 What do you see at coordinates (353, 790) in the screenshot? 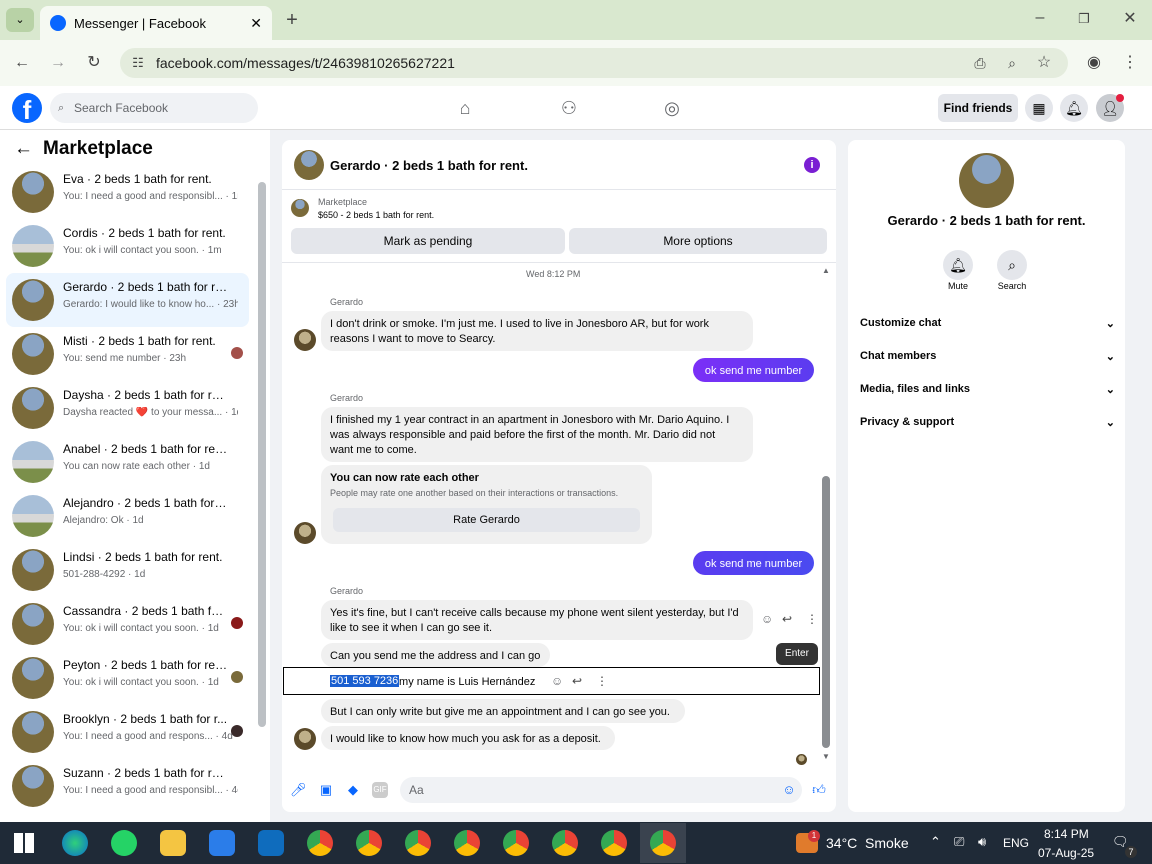
I see `sticker-icon: ◆` at bounding box center [353, 790].